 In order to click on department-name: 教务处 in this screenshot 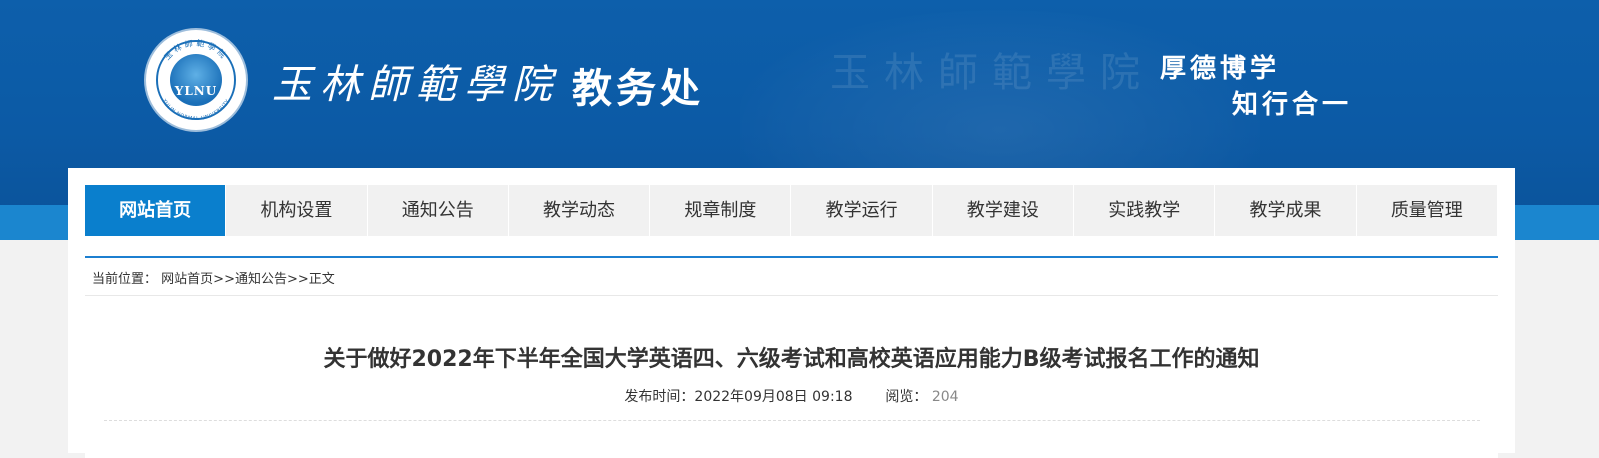, I will do `click(638, 89)`.